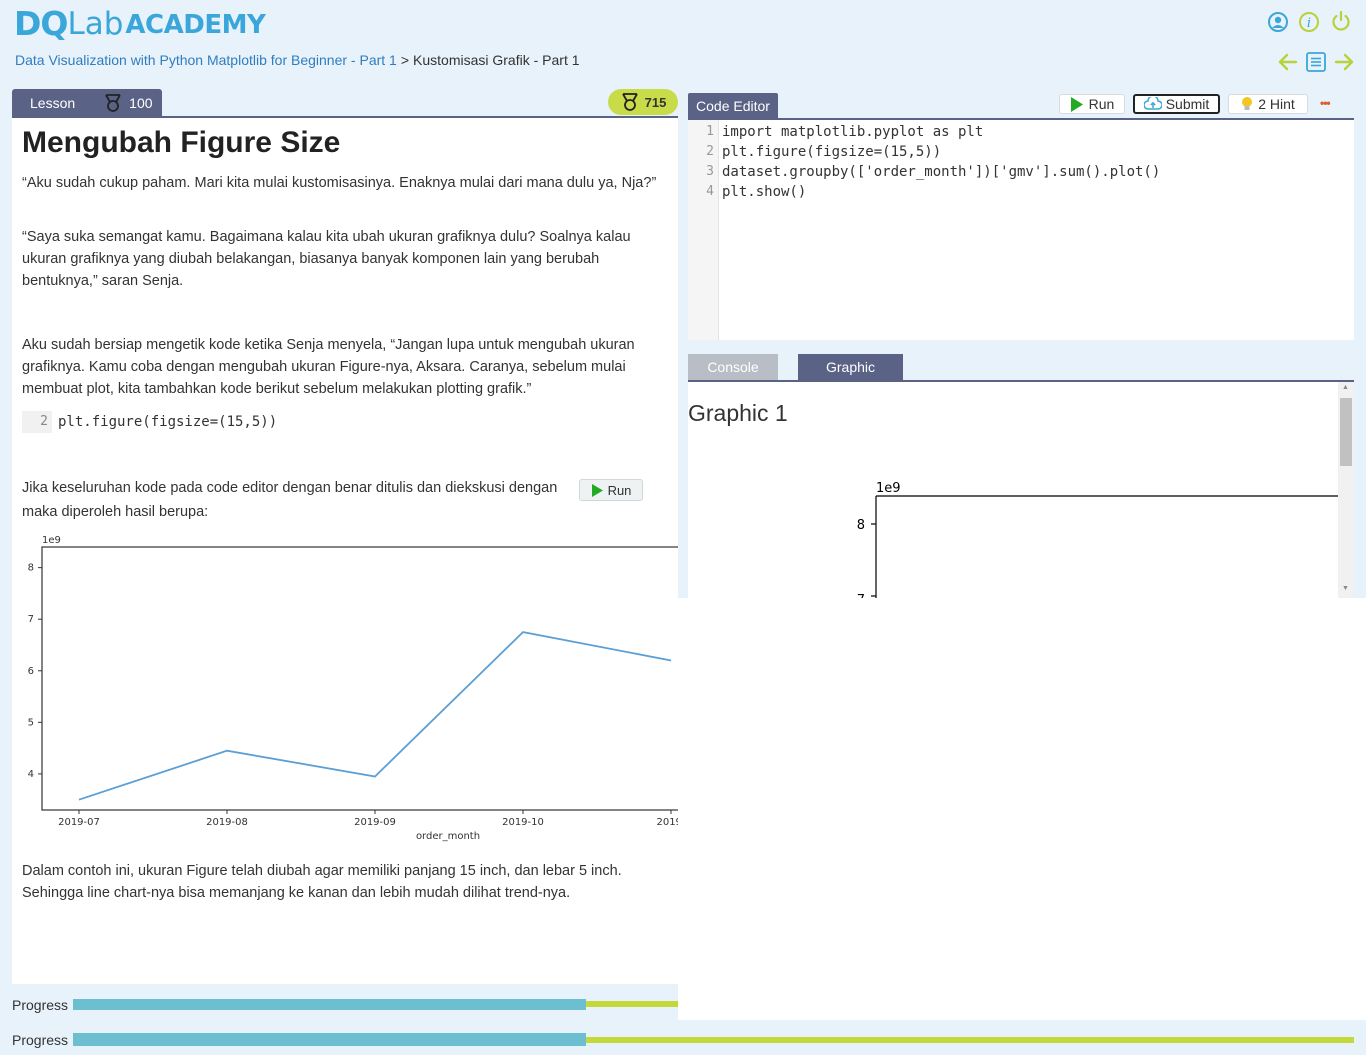 This screenshot has width=1366, height=1055. I want to click on more-options-icon: •••, so click(1325, 103).